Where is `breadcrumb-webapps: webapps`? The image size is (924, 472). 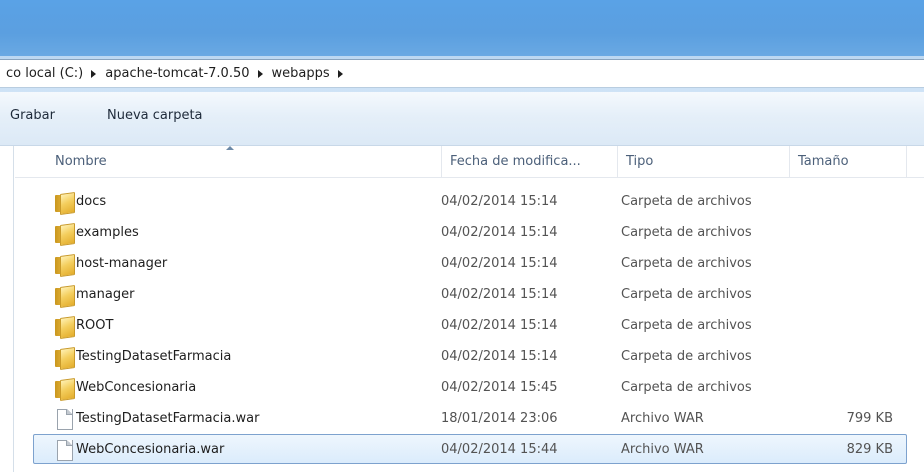
breadcrumb-webapps: webapps is located at coordinates (312, 73).